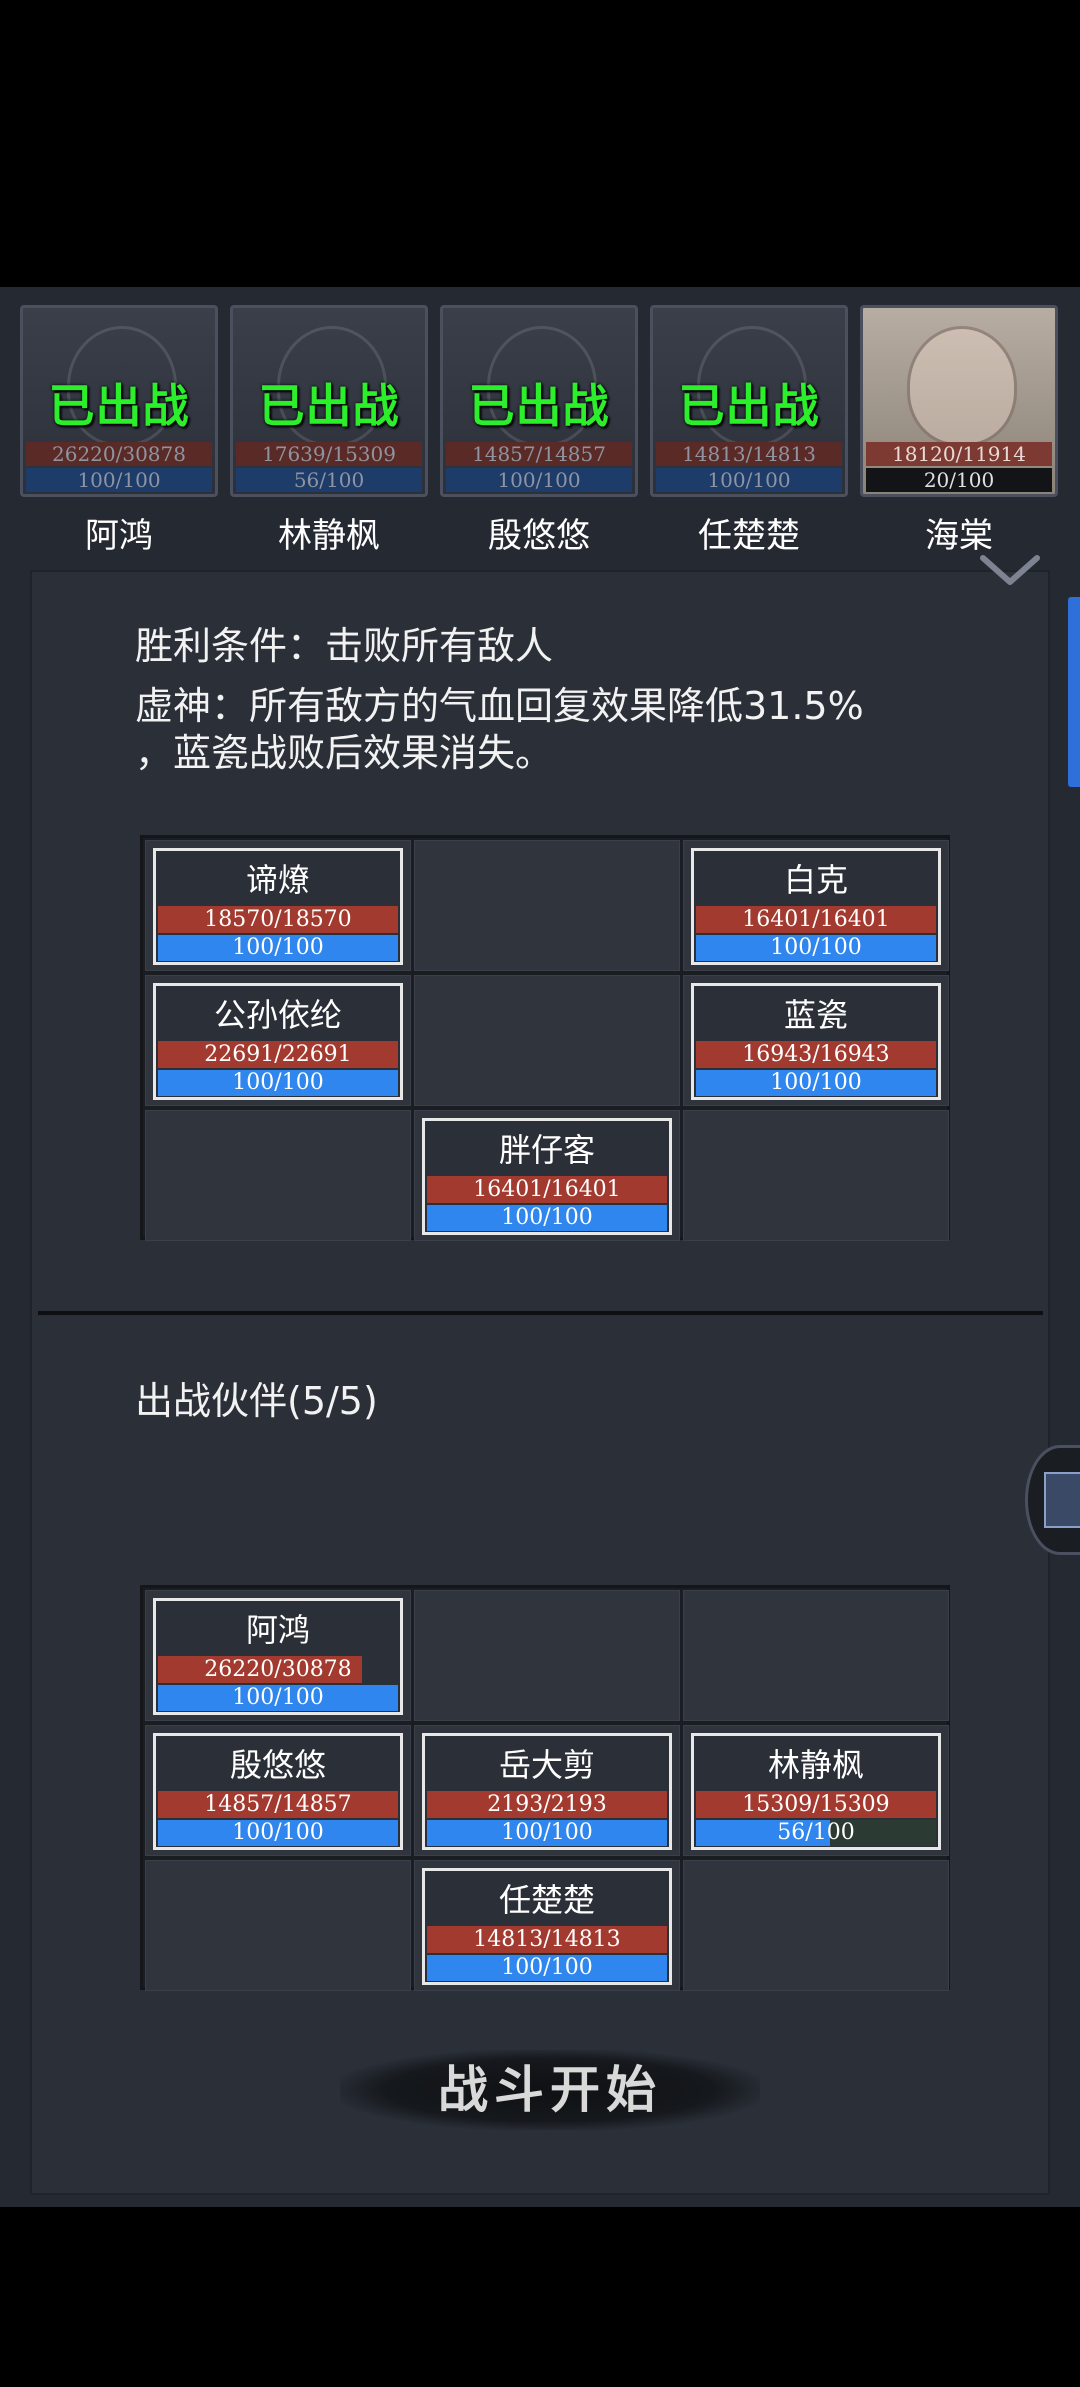 Image resolution: width=1080 pixels, height=2387 pixels. Describe the element at coordinates (119, 454) in the screenshot. I see `hero-hp-bar: 26220/30878` at that location.